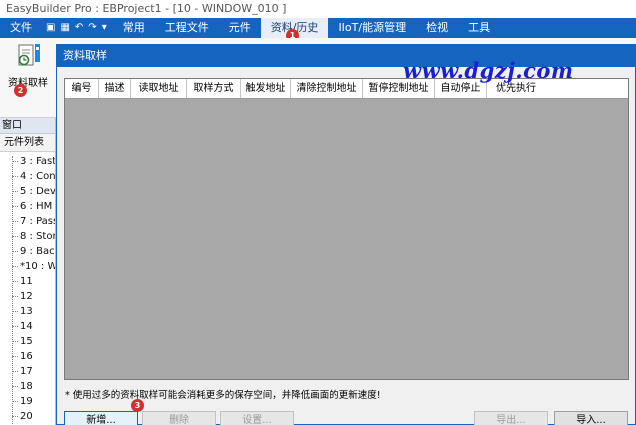 The height and width of the screenshot is (425, 636). Describe the element at coordinates (20, 90) in the screenshot. I see `step-badge-2: 2` at that location.